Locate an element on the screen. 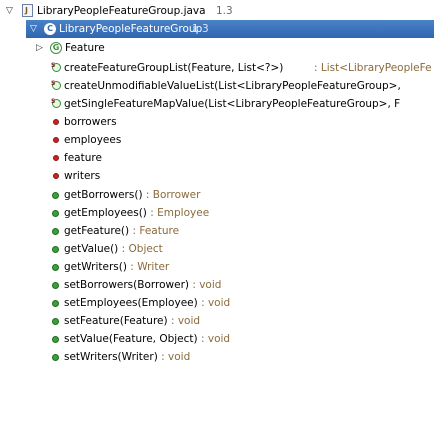  expand-arrow-icon: ▷ is located at coordinates (39, 48).